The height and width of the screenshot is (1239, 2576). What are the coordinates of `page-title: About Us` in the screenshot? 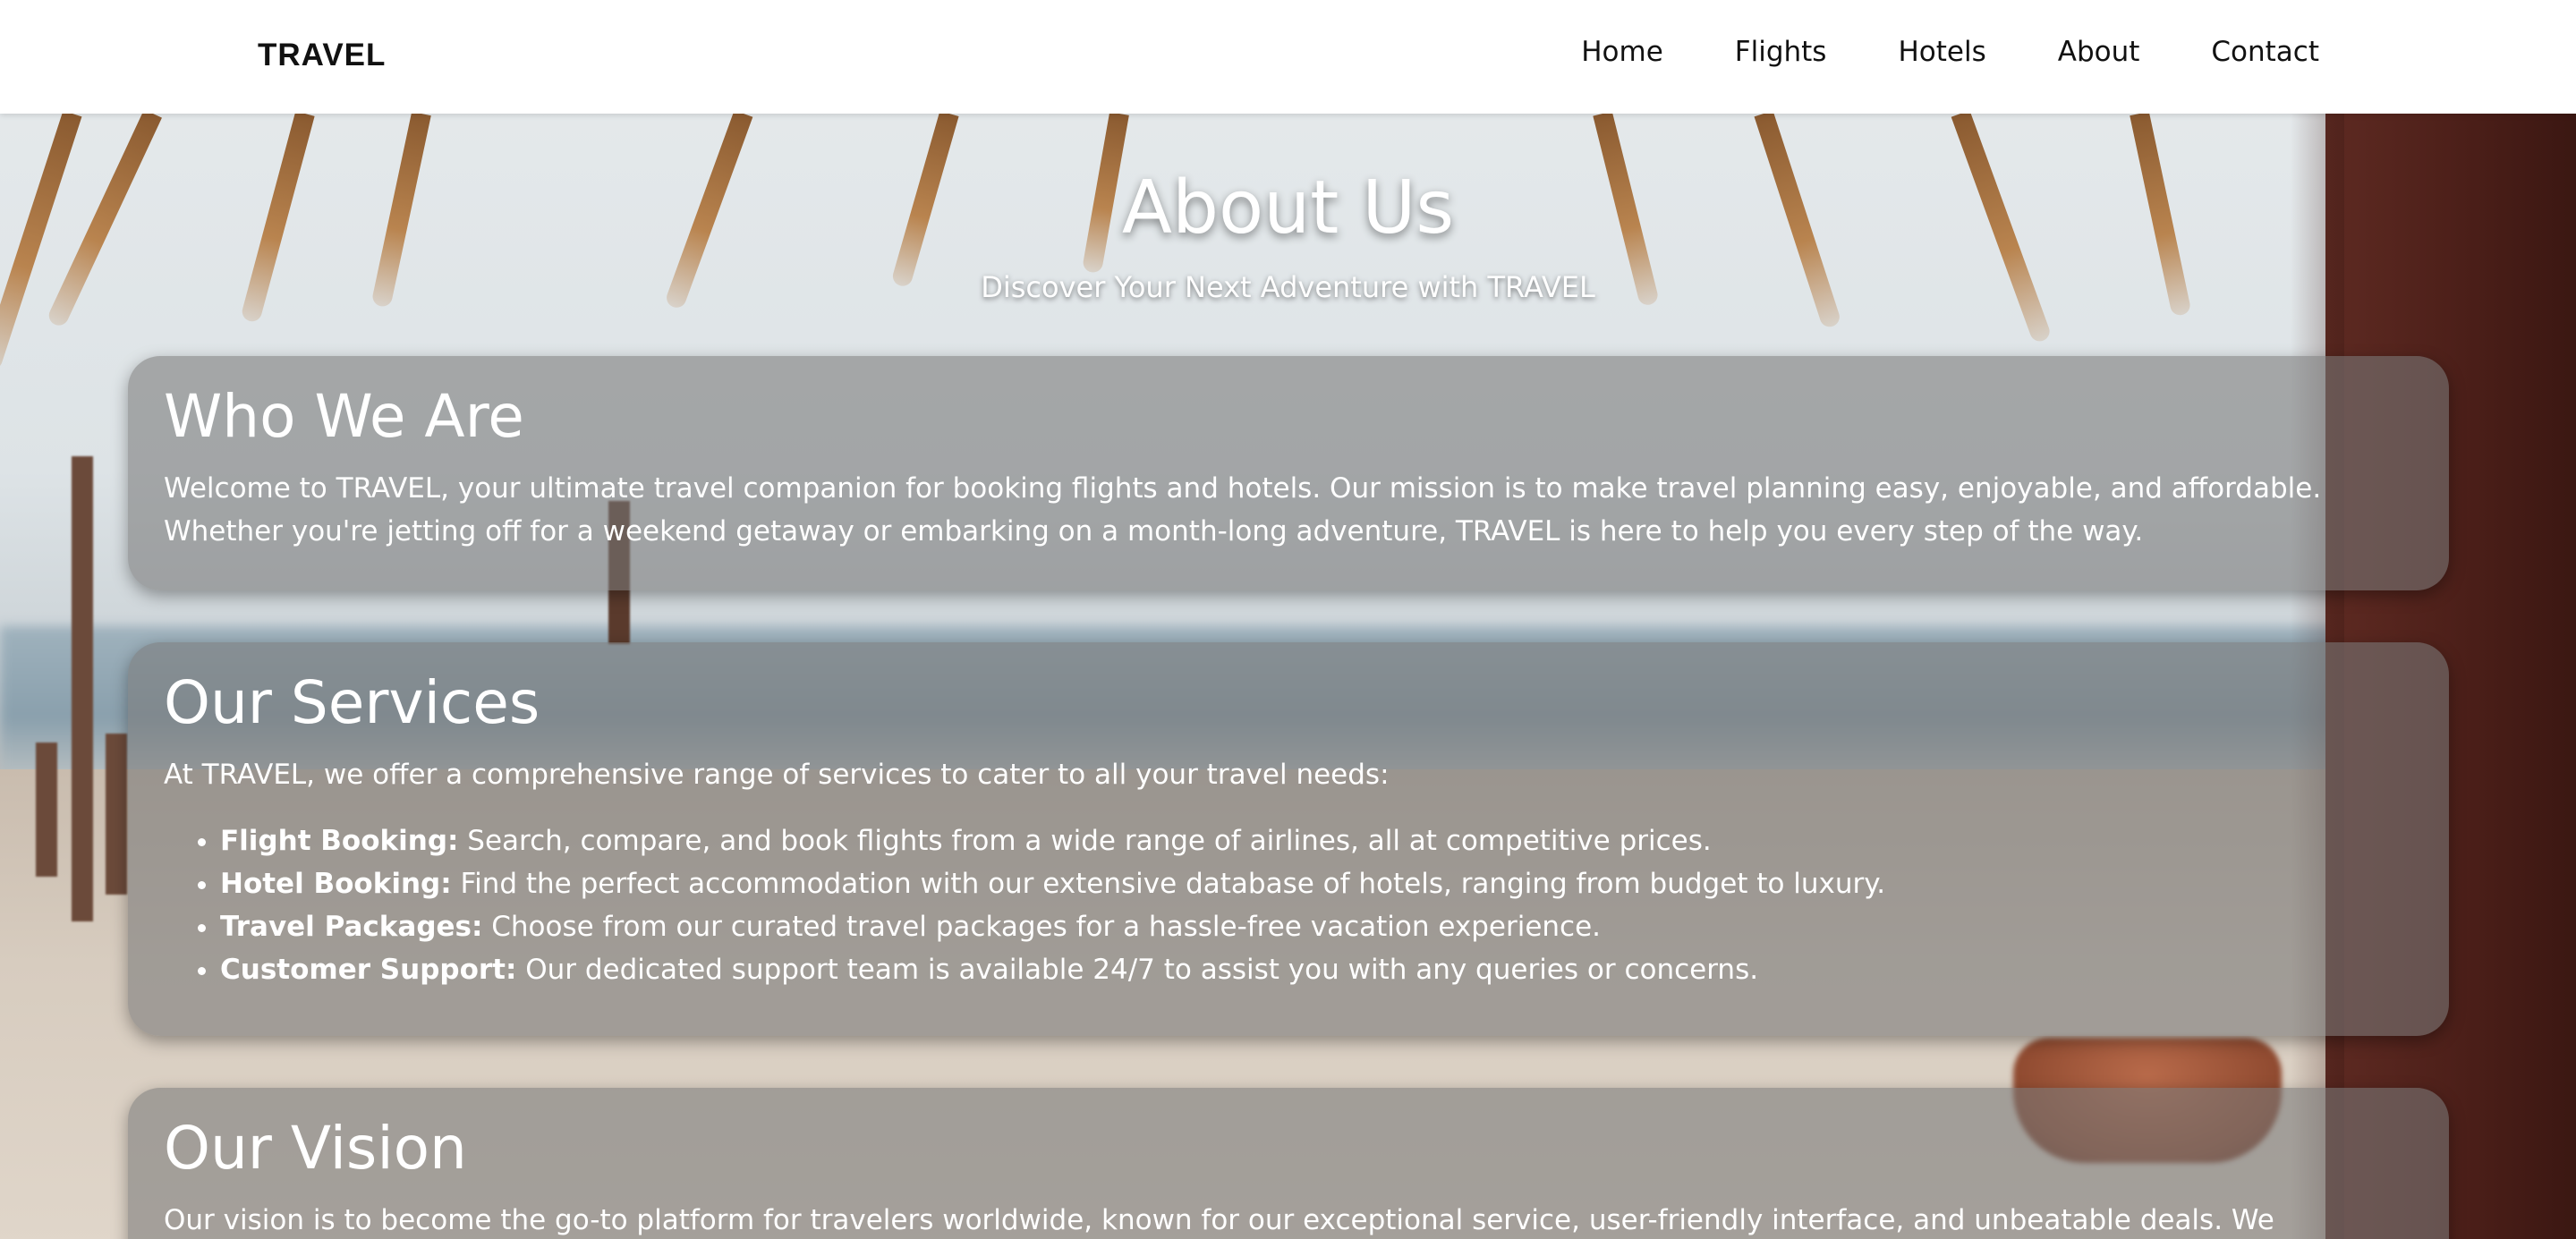 It's located at (1288, 207).